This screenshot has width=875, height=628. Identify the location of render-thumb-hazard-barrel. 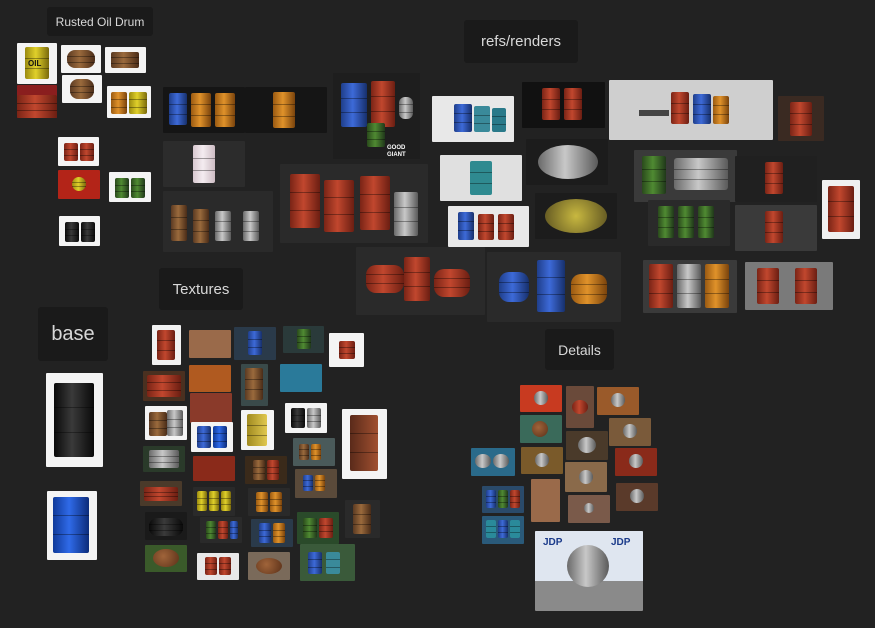
(801, 118).